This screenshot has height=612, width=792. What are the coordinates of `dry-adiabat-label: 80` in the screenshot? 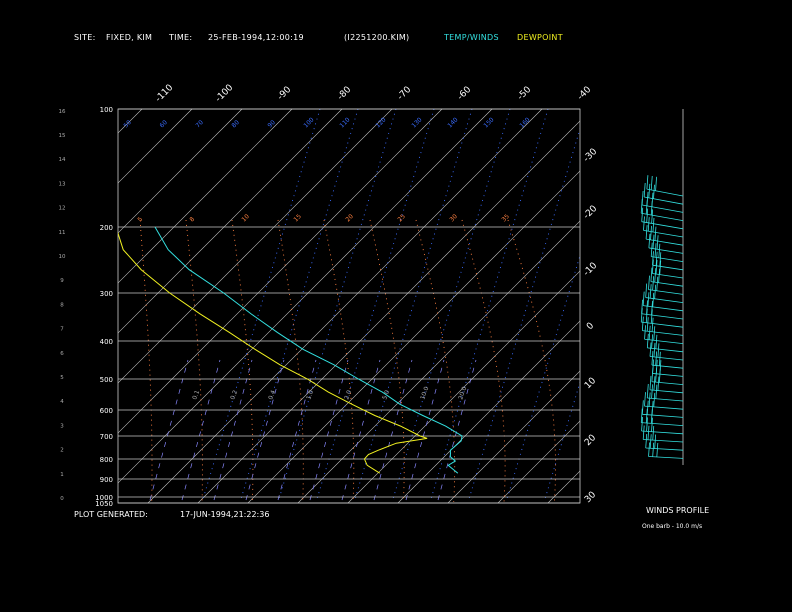 It's located at (235, 124).